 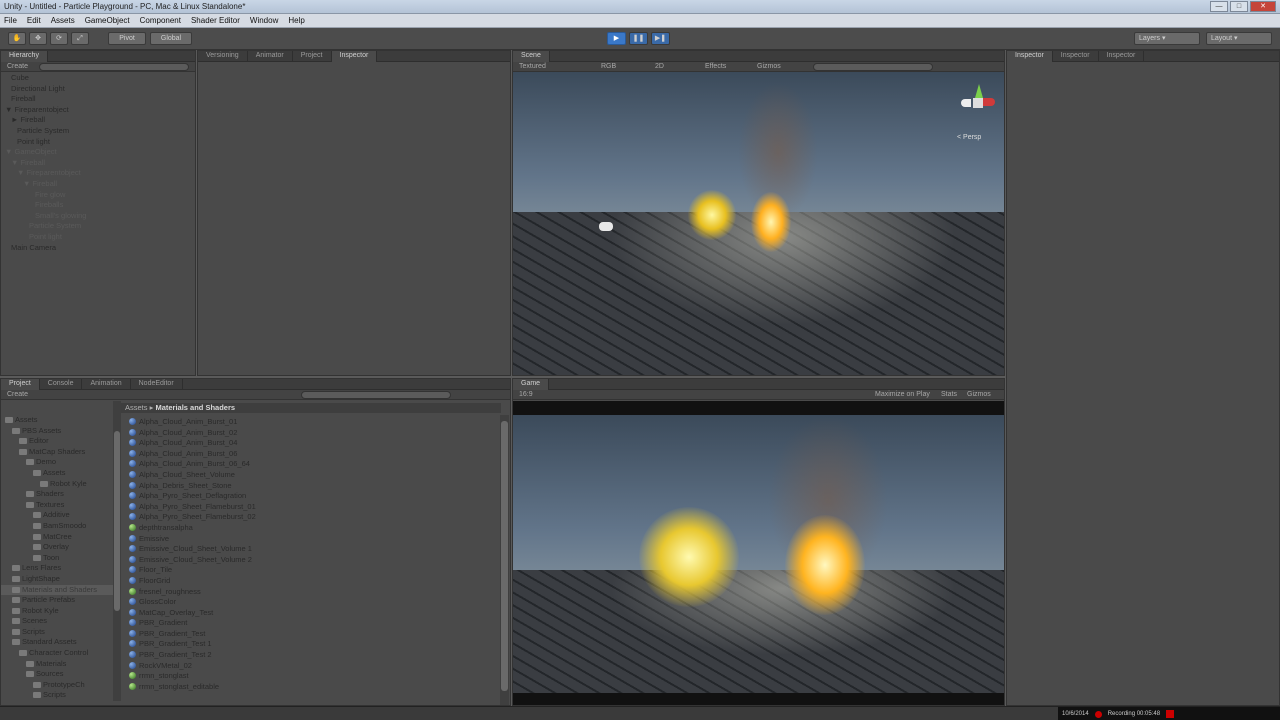 I want to click on asset-item: GlossColor, so click(x=314, y=602).